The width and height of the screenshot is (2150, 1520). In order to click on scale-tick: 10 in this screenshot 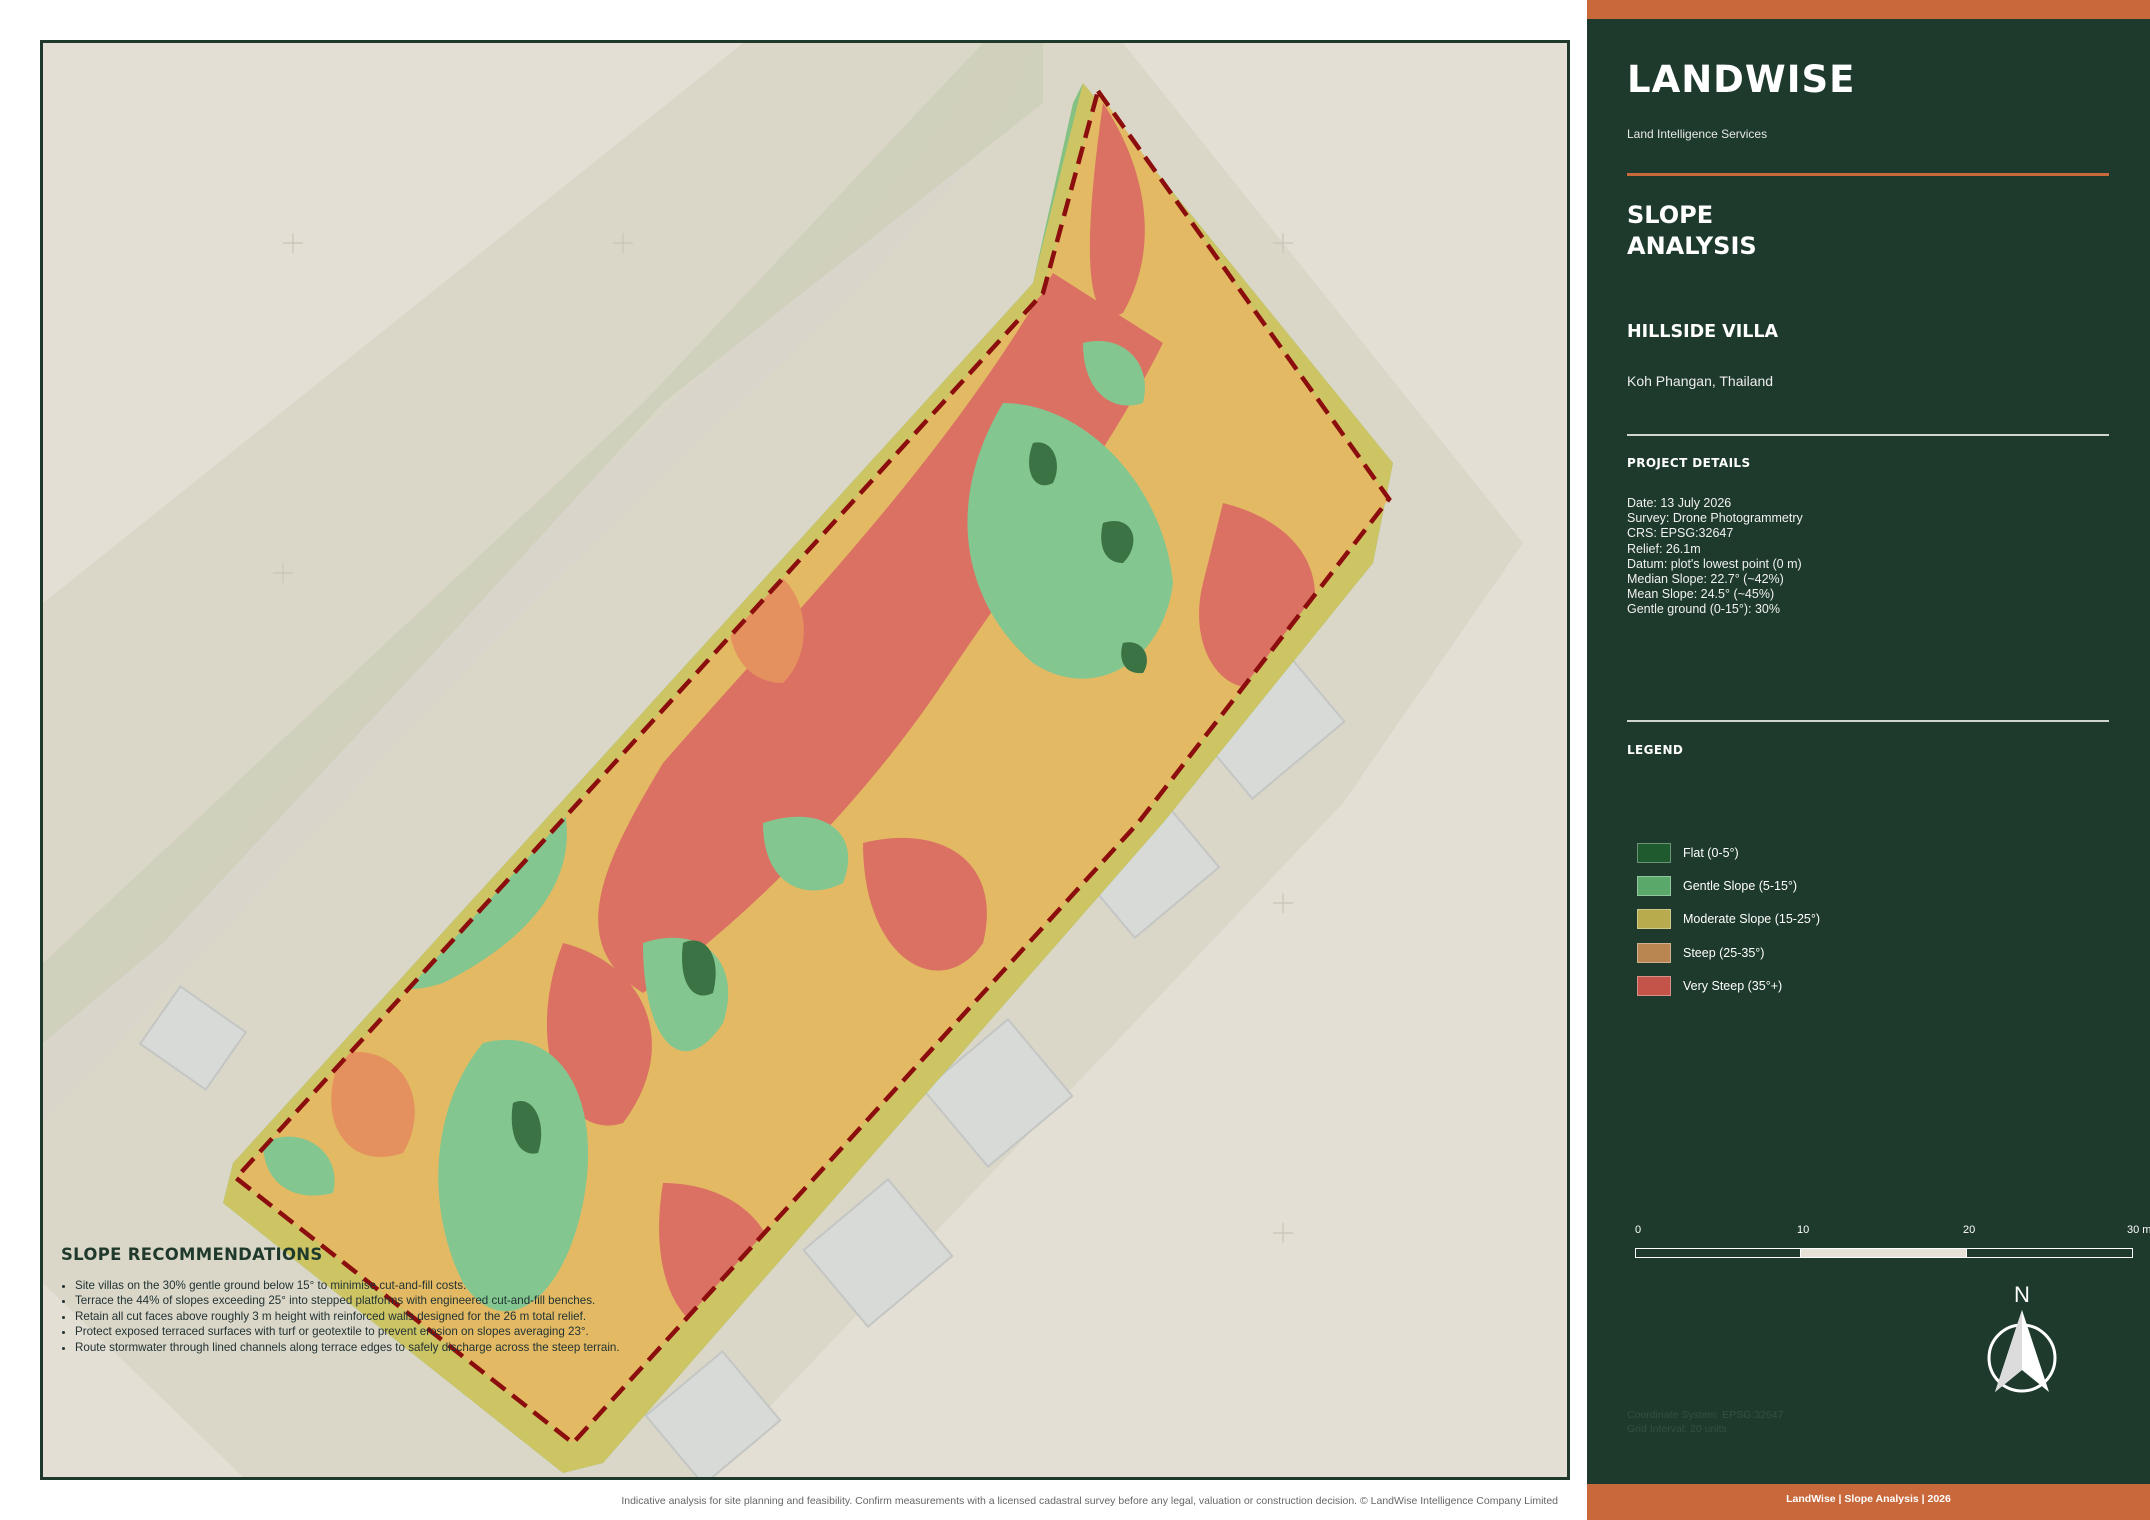, I will do `click(1803, 1230)`.